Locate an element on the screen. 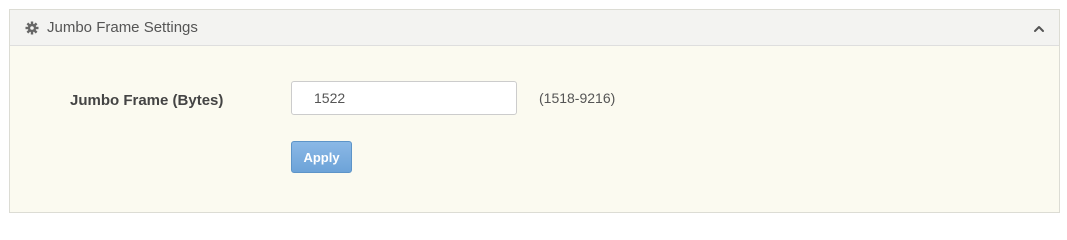 The height and width of the screenshot is (240, 1067). jumbo-frame-label: Jumbo Frame (Bytes) is located at coordinates (147, 100).